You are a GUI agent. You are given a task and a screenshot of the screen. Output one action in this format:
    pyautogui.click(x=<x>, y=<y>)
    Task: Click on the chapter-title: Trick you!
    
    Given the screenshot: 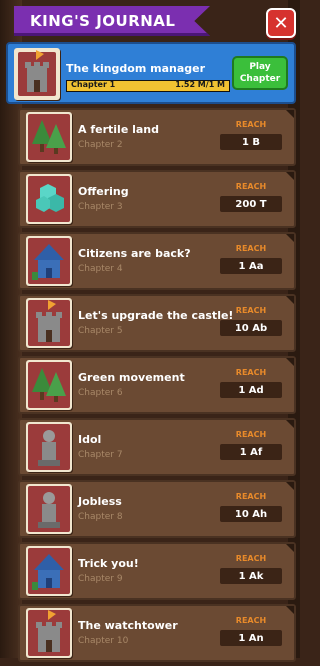 What is the action you would take?
    pyautogui.click(x=108, y=563)
    